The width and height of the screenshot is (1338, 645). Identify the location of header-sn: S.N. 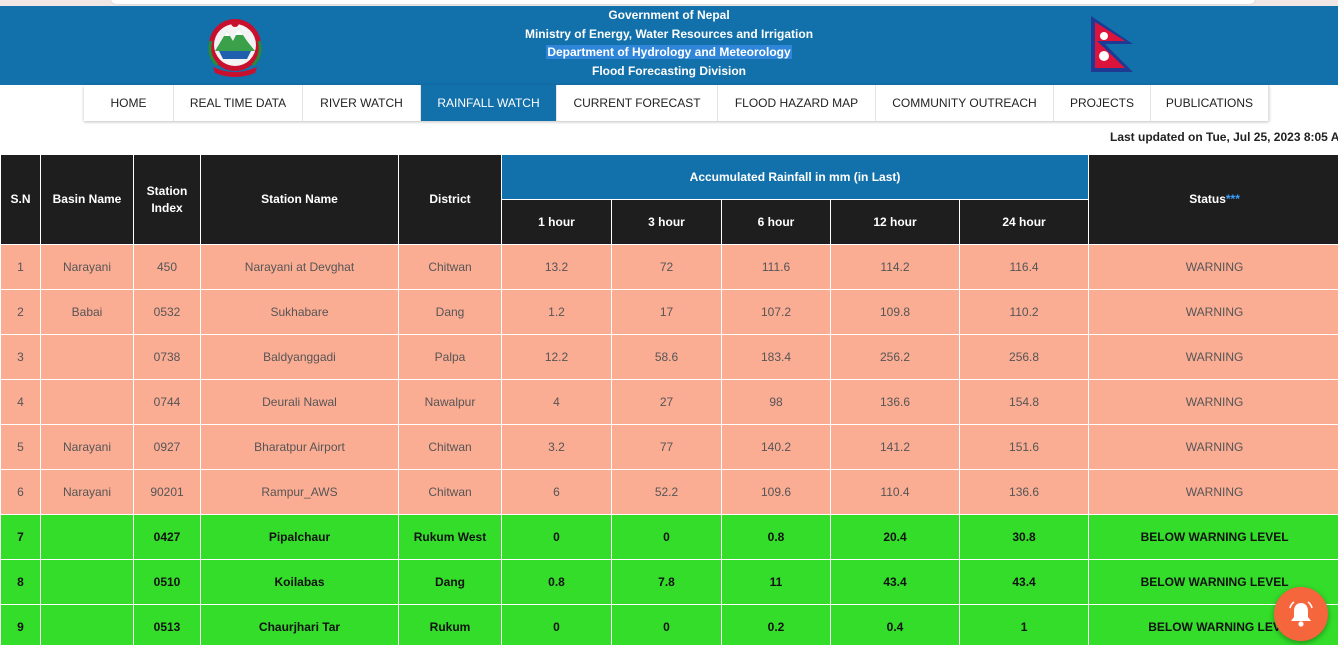
(20, 199).